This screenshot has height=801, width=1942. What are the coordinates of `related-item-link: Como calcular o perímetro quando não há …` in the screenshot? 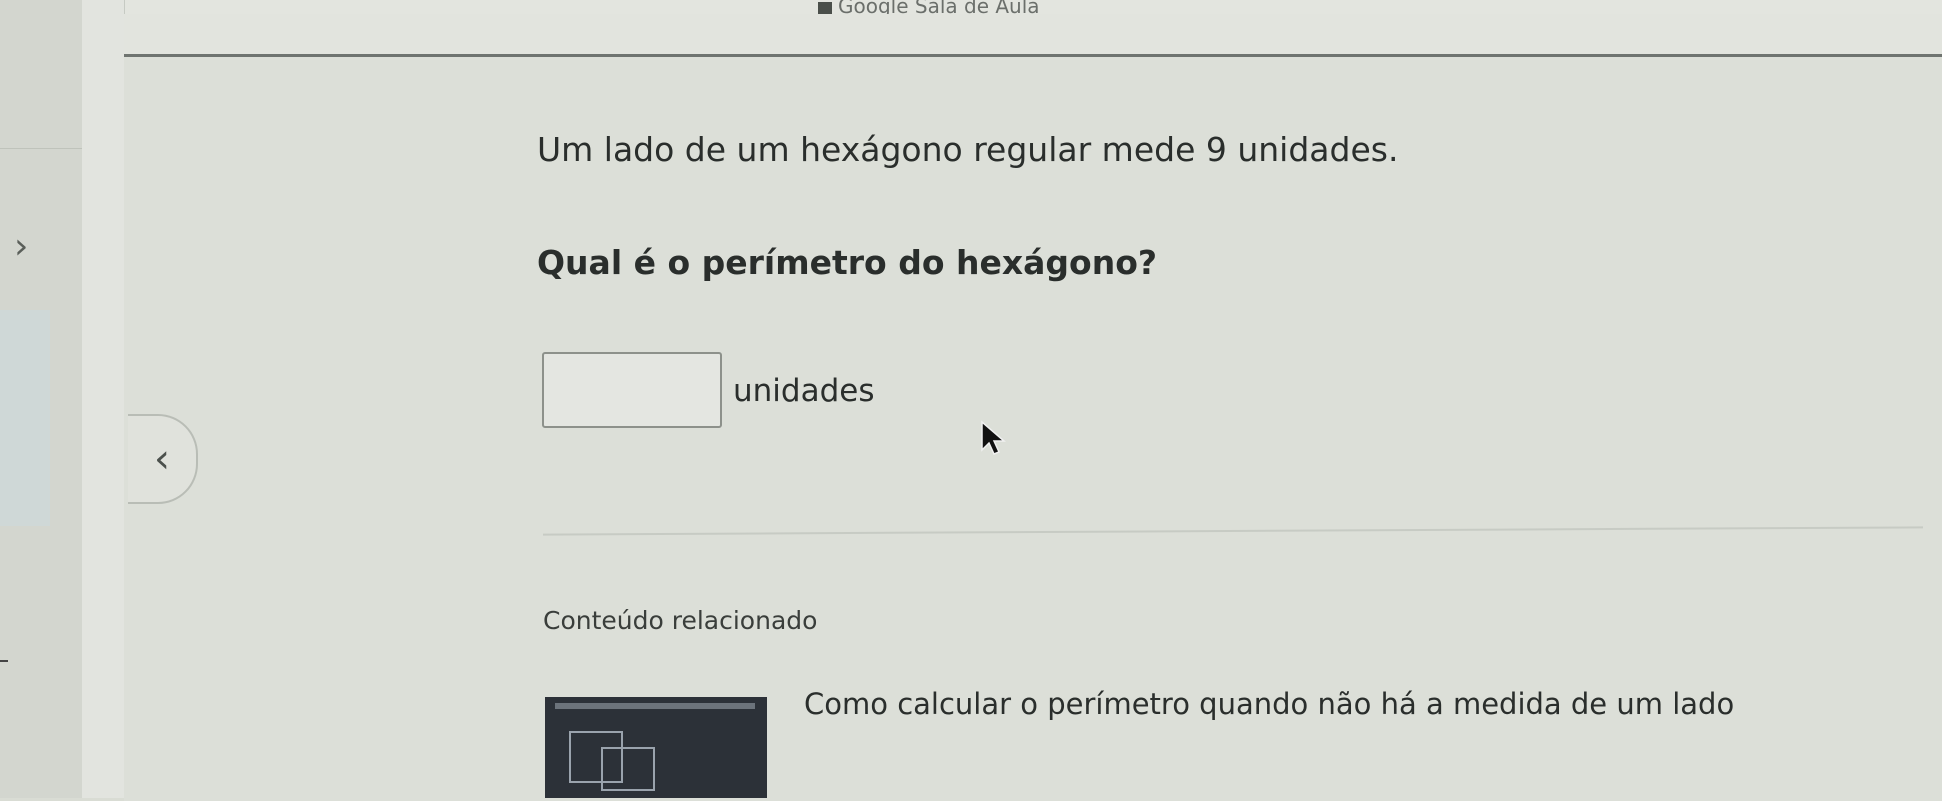 It's located at (1269, 704).